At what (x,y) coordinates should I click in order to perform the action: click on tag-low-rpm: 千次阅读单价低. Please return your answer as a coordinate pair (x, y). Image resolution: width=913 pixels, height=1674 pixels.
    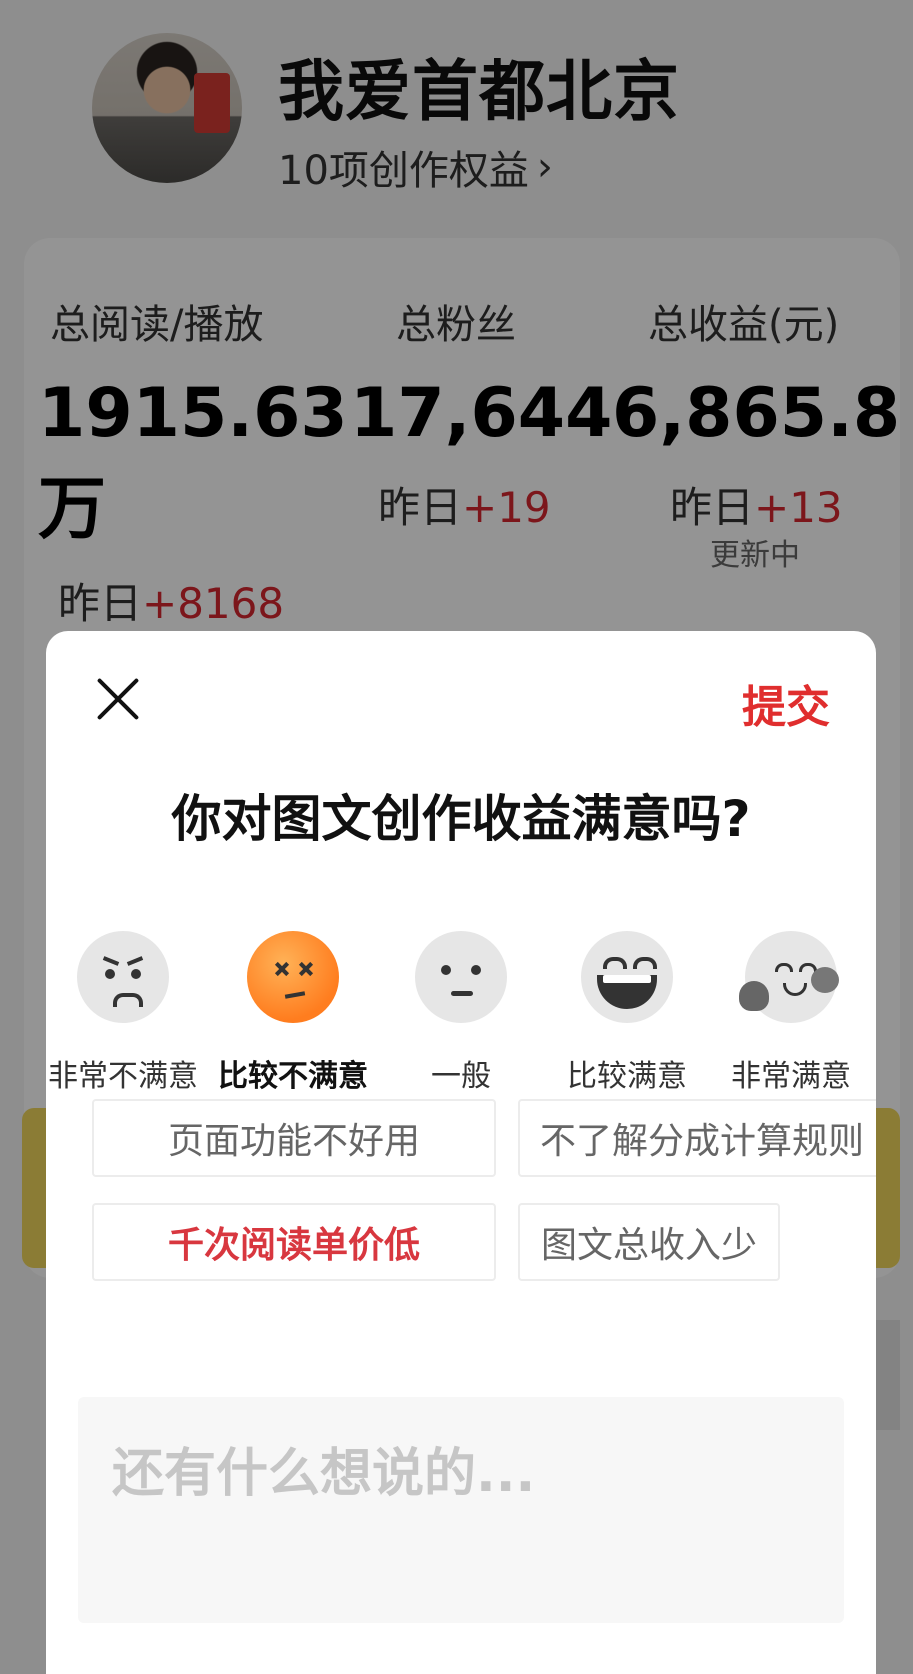
    Looking at the image, I should click on (294, 1242).